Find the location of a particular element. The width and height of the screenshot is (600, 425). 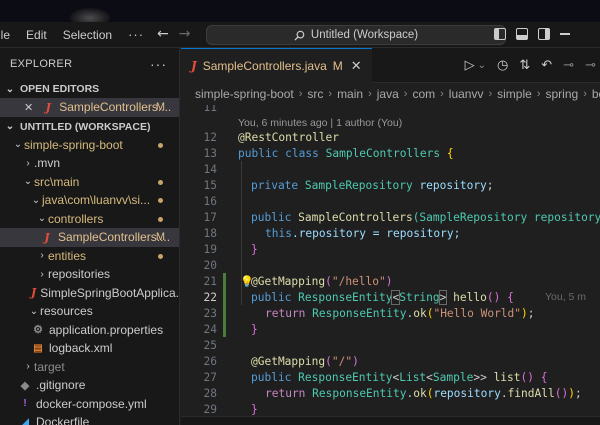

menu-bar: ile Edit Selection ··· is located at coordinates (76, 34).